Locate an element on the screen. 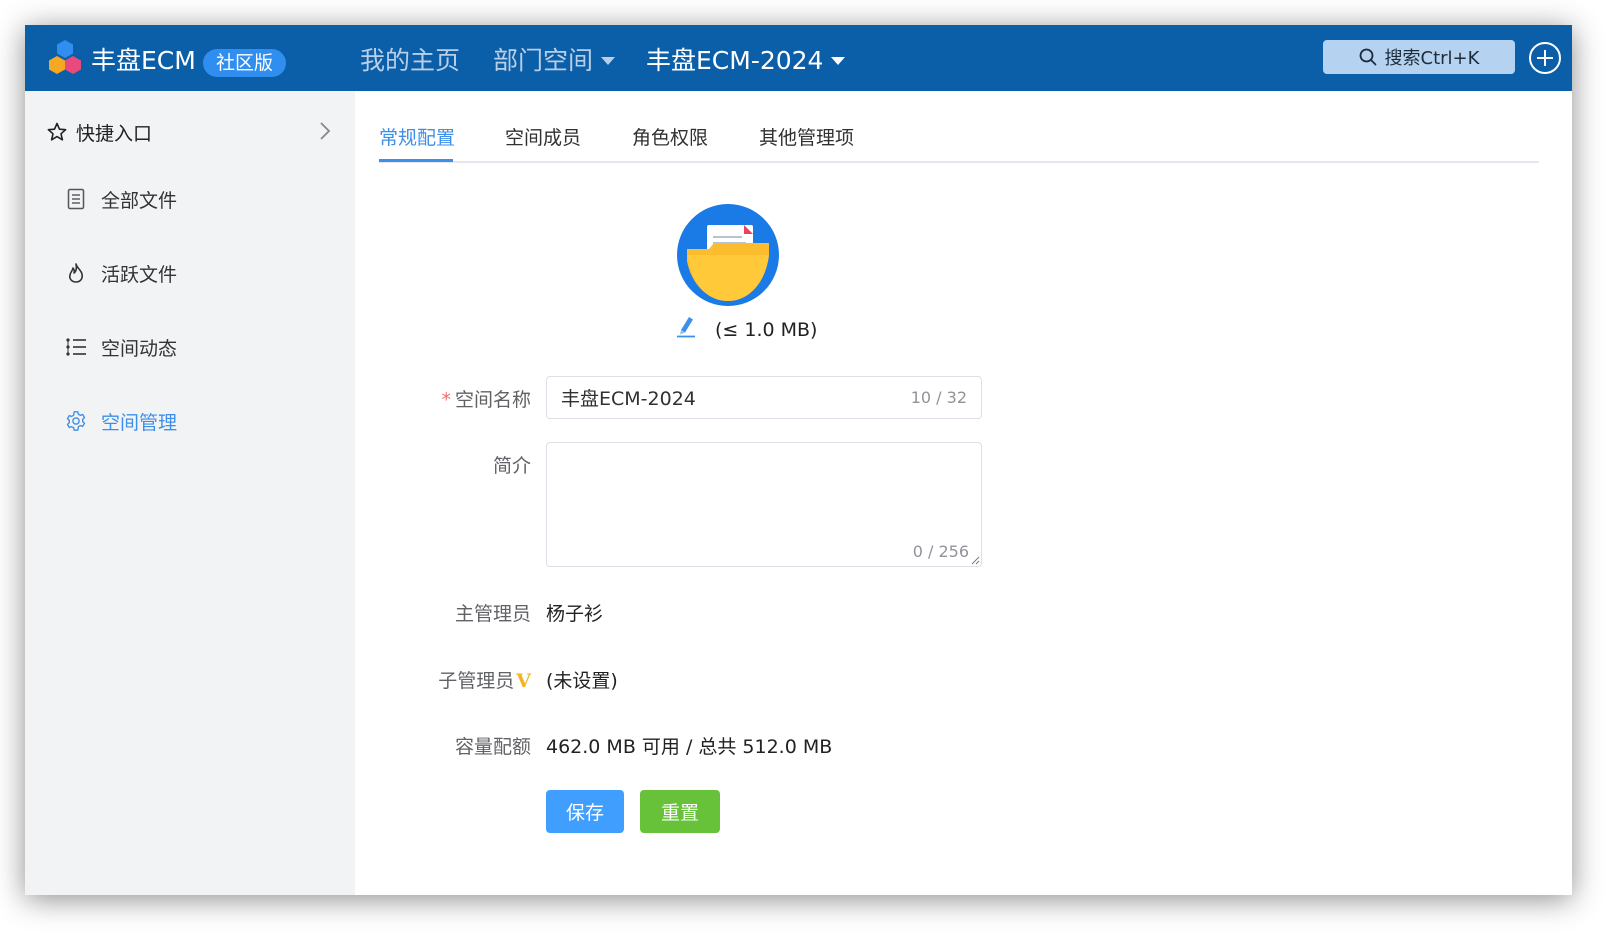  edition-badge: 社区版 is located at coordinates (245, 63).